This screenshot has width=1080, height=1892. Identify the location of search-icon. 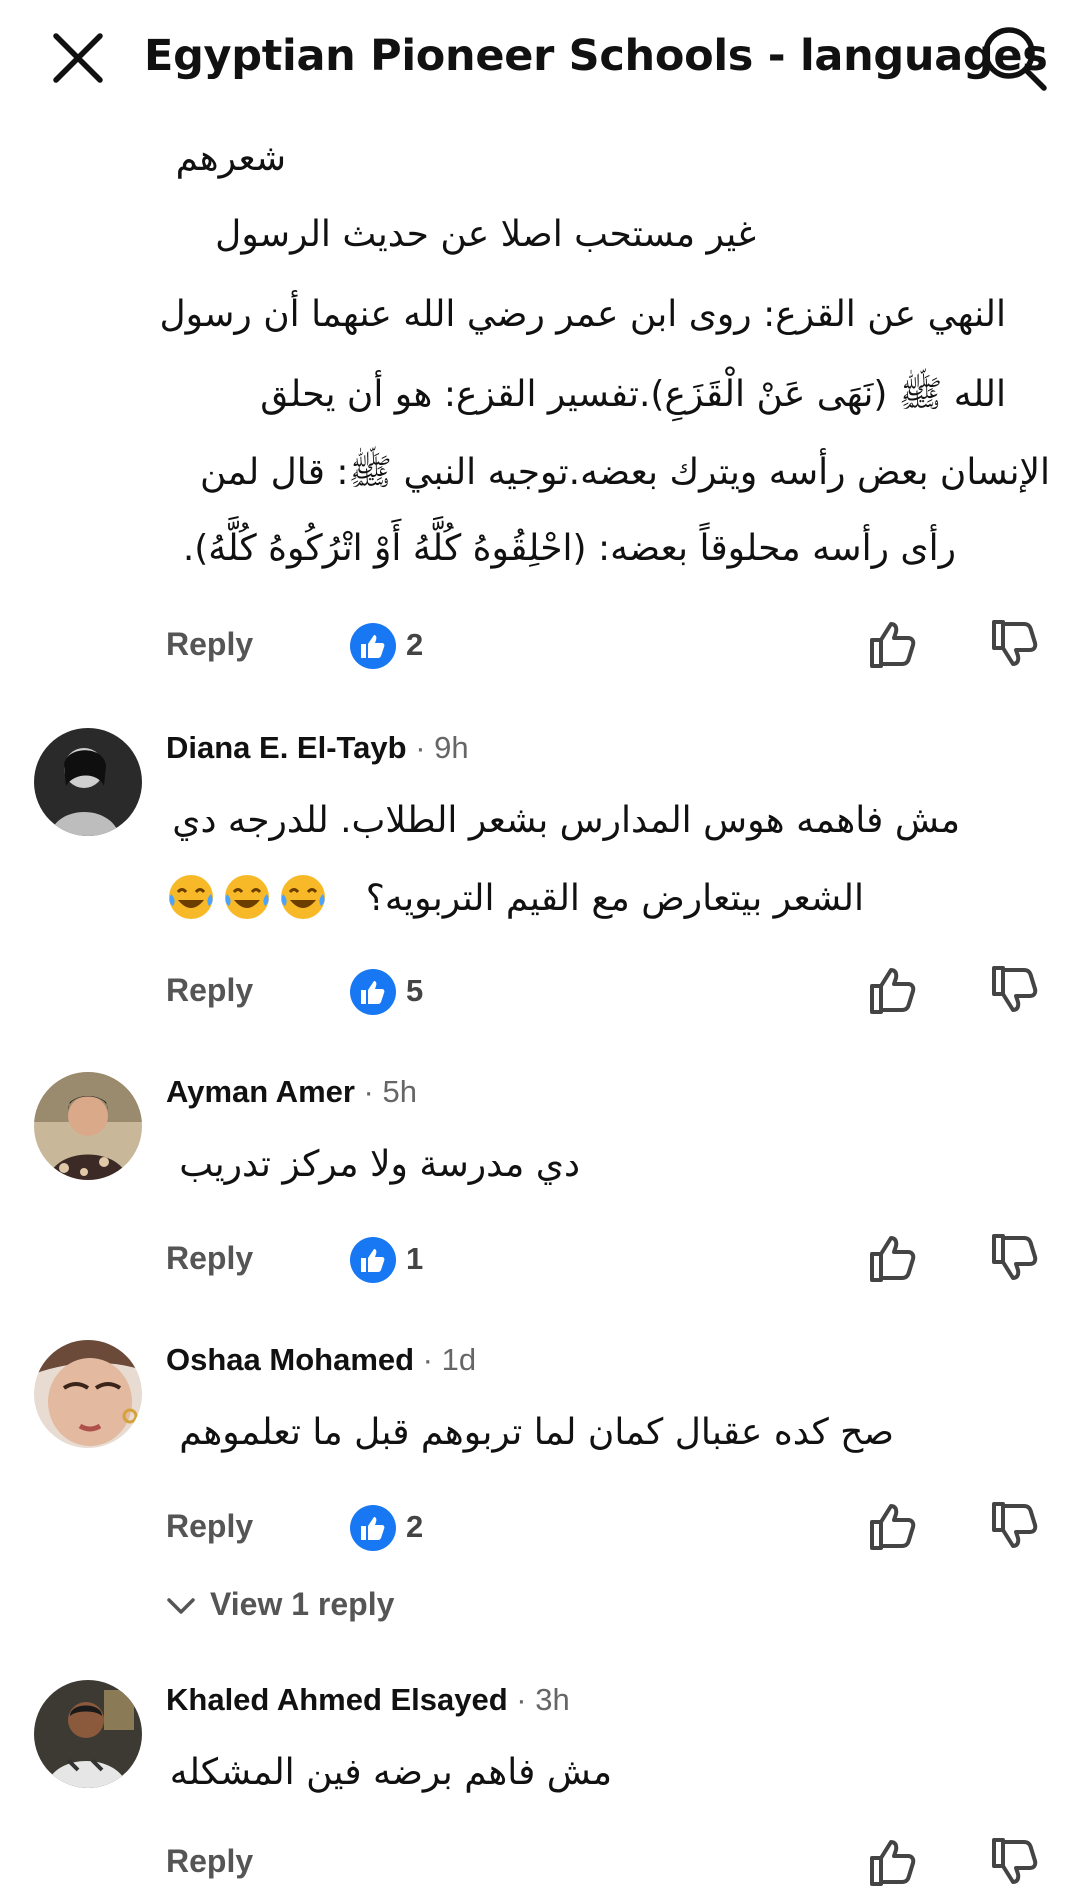
(1014, 58).